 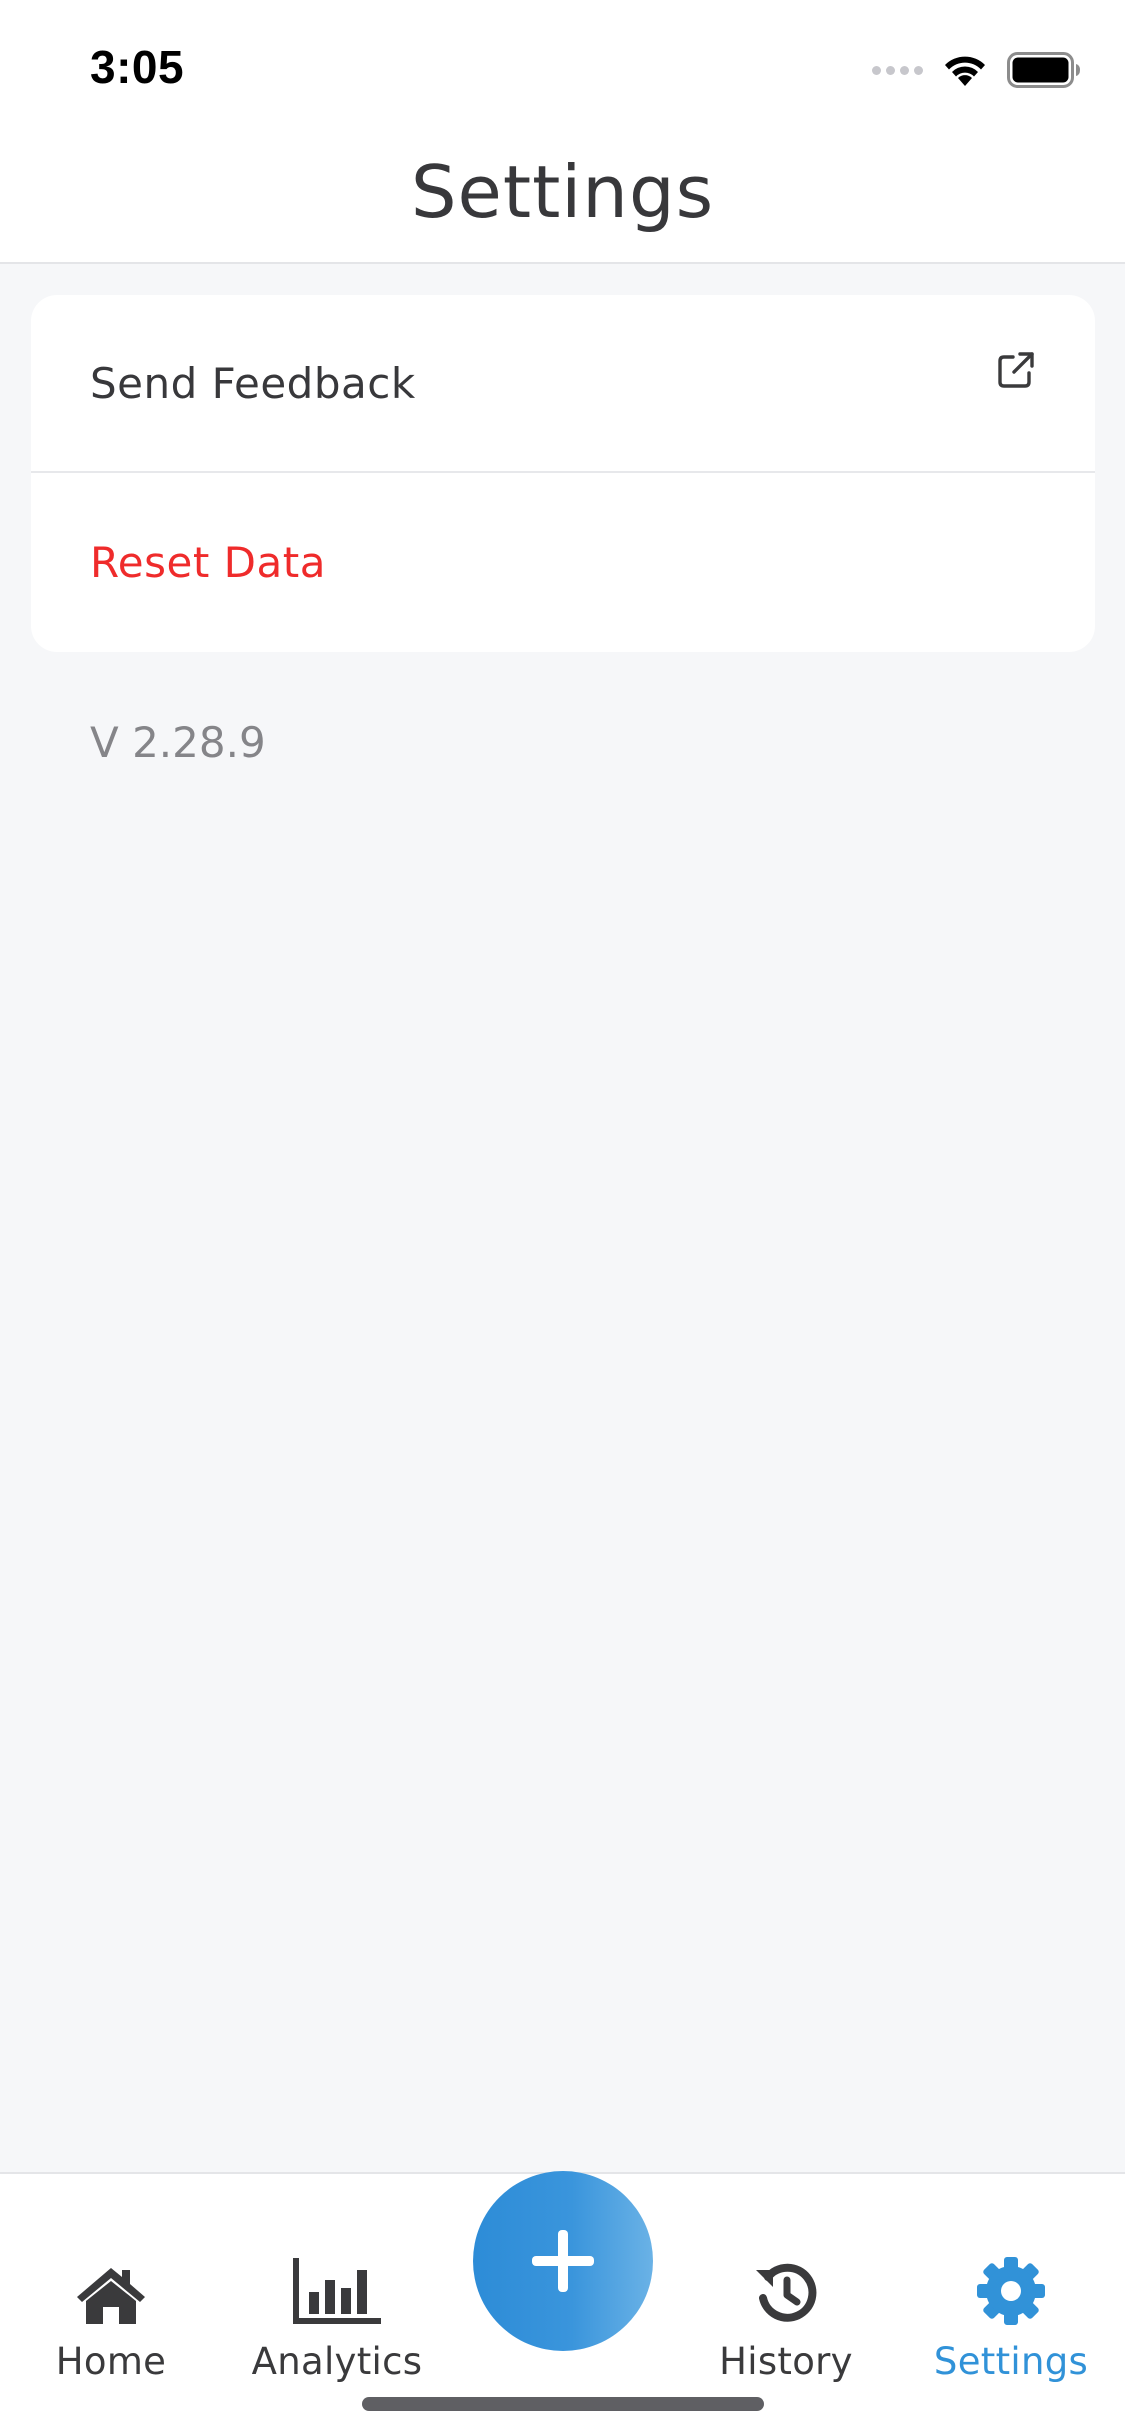 What do you see at coordinates (337, 2291) in the screenshot?
I see `bar-chart-icon` at bounding box center [337, 2291].